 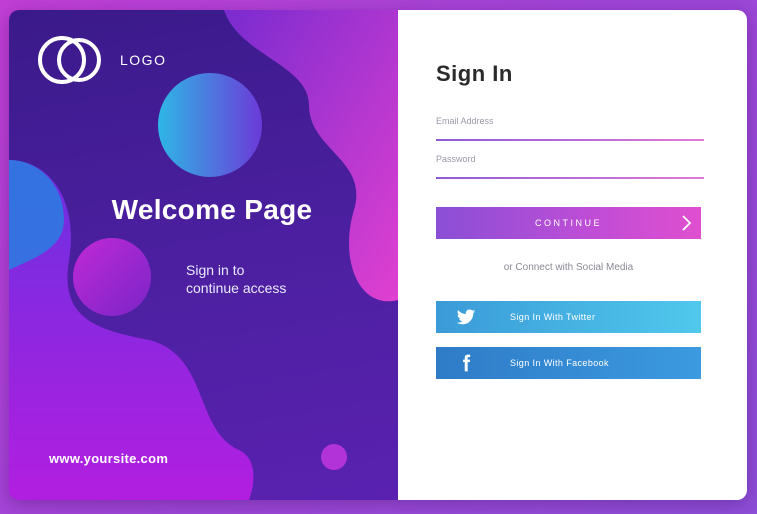 I want to click on site-url: www.yoursite.com, so click(x=108, y=458).